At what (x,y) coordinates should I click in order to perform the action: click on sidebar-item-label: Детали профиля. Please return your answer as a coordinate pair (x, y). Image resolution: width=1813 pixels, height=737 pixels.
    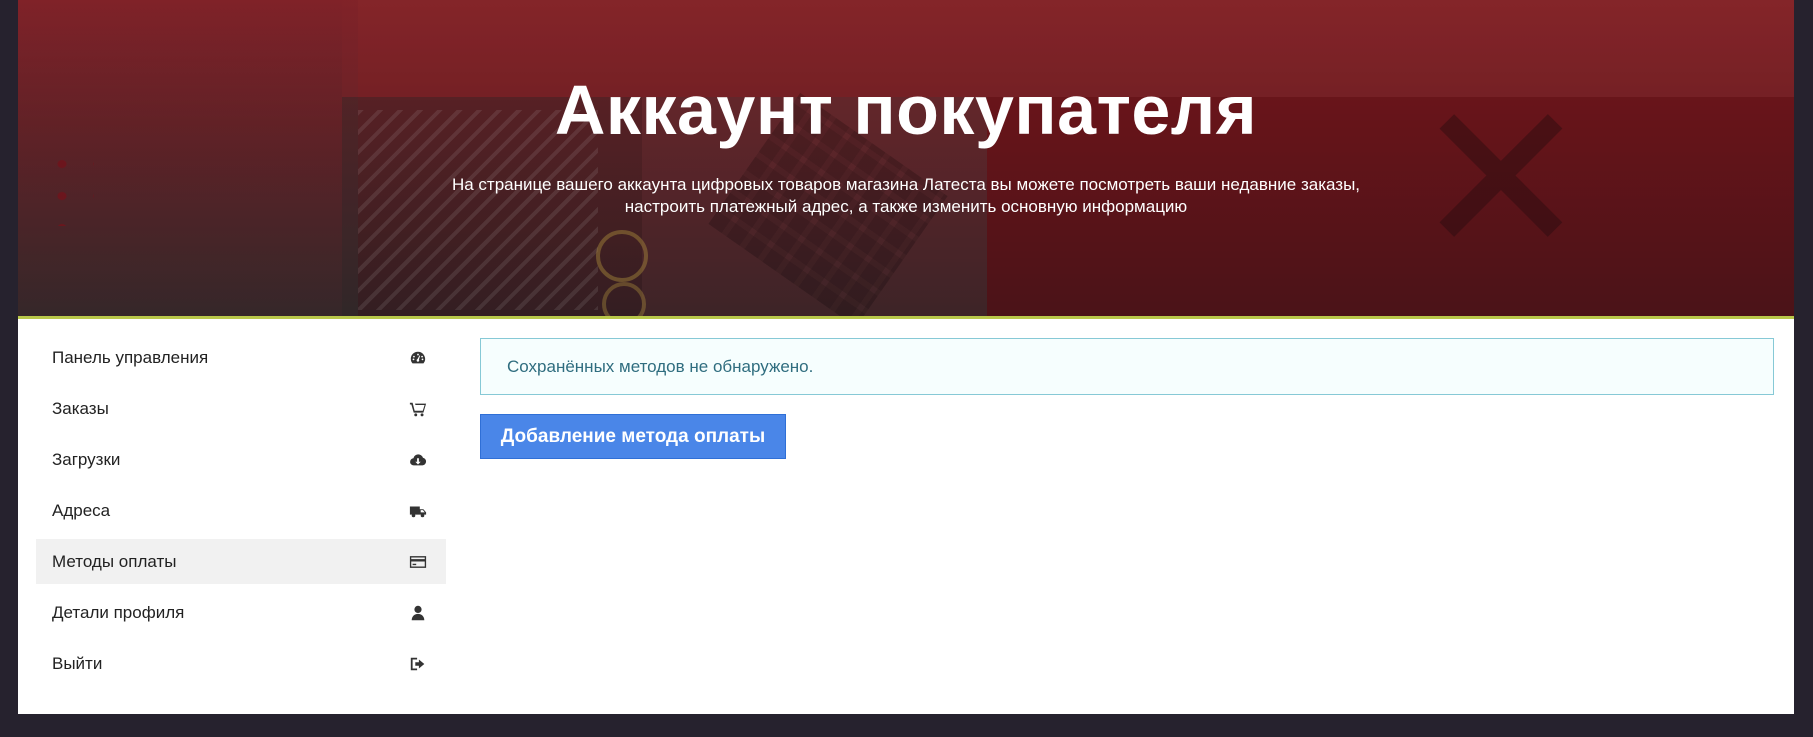
    Looking at the image, I should click on (118, 612).